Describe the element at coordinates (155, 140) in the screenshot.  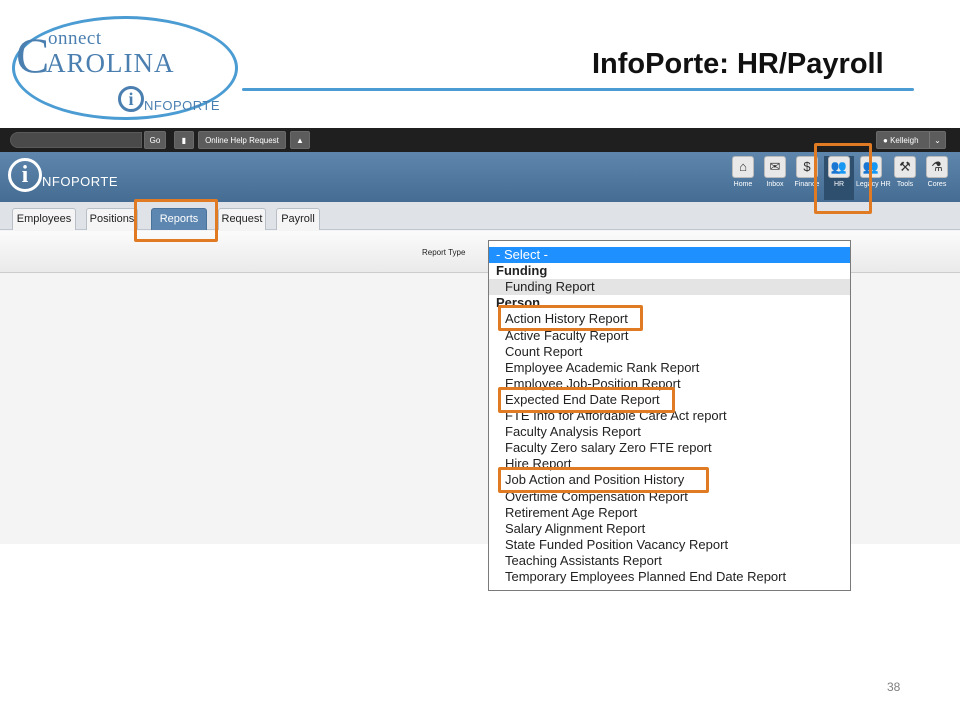
I see `go-button: Go` at that location.